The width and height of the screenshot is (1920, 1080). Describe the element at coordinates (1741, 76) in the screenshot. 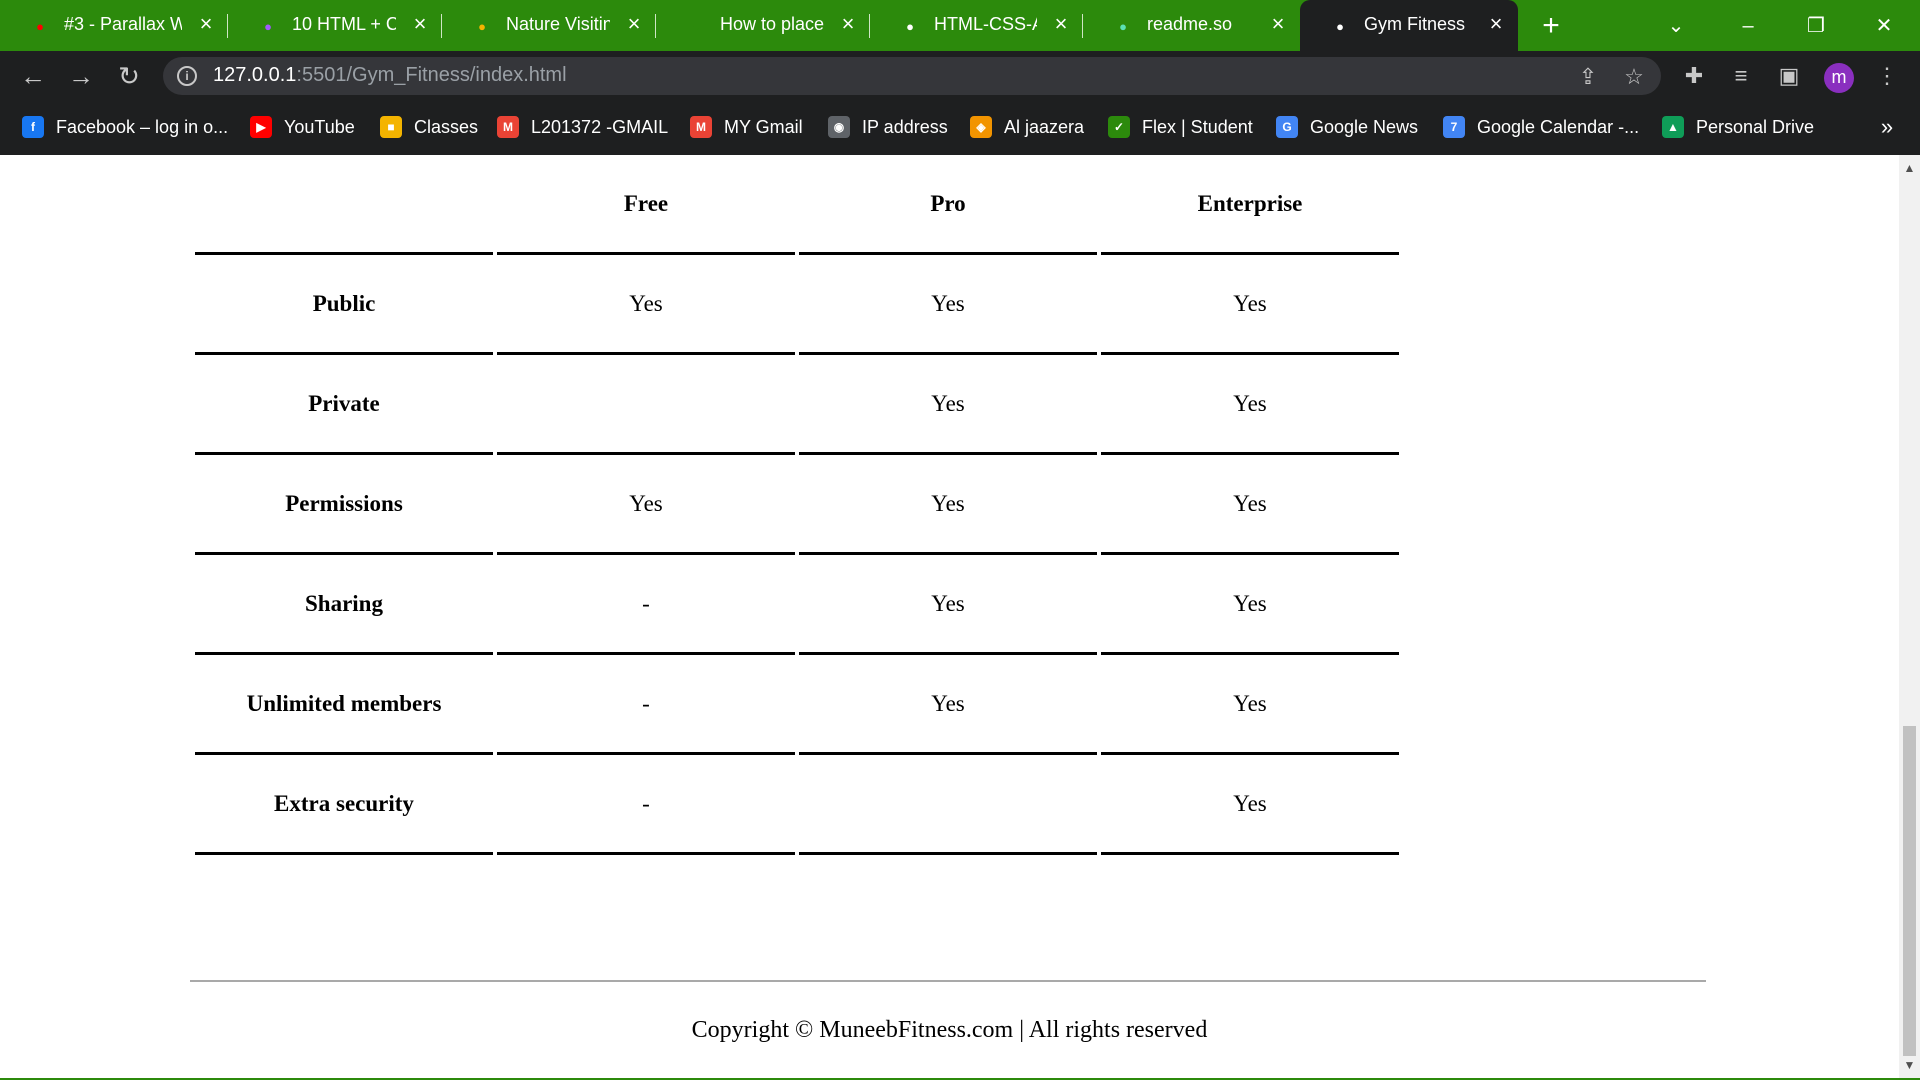

I see `media-controls-icon: ≡` at that location.